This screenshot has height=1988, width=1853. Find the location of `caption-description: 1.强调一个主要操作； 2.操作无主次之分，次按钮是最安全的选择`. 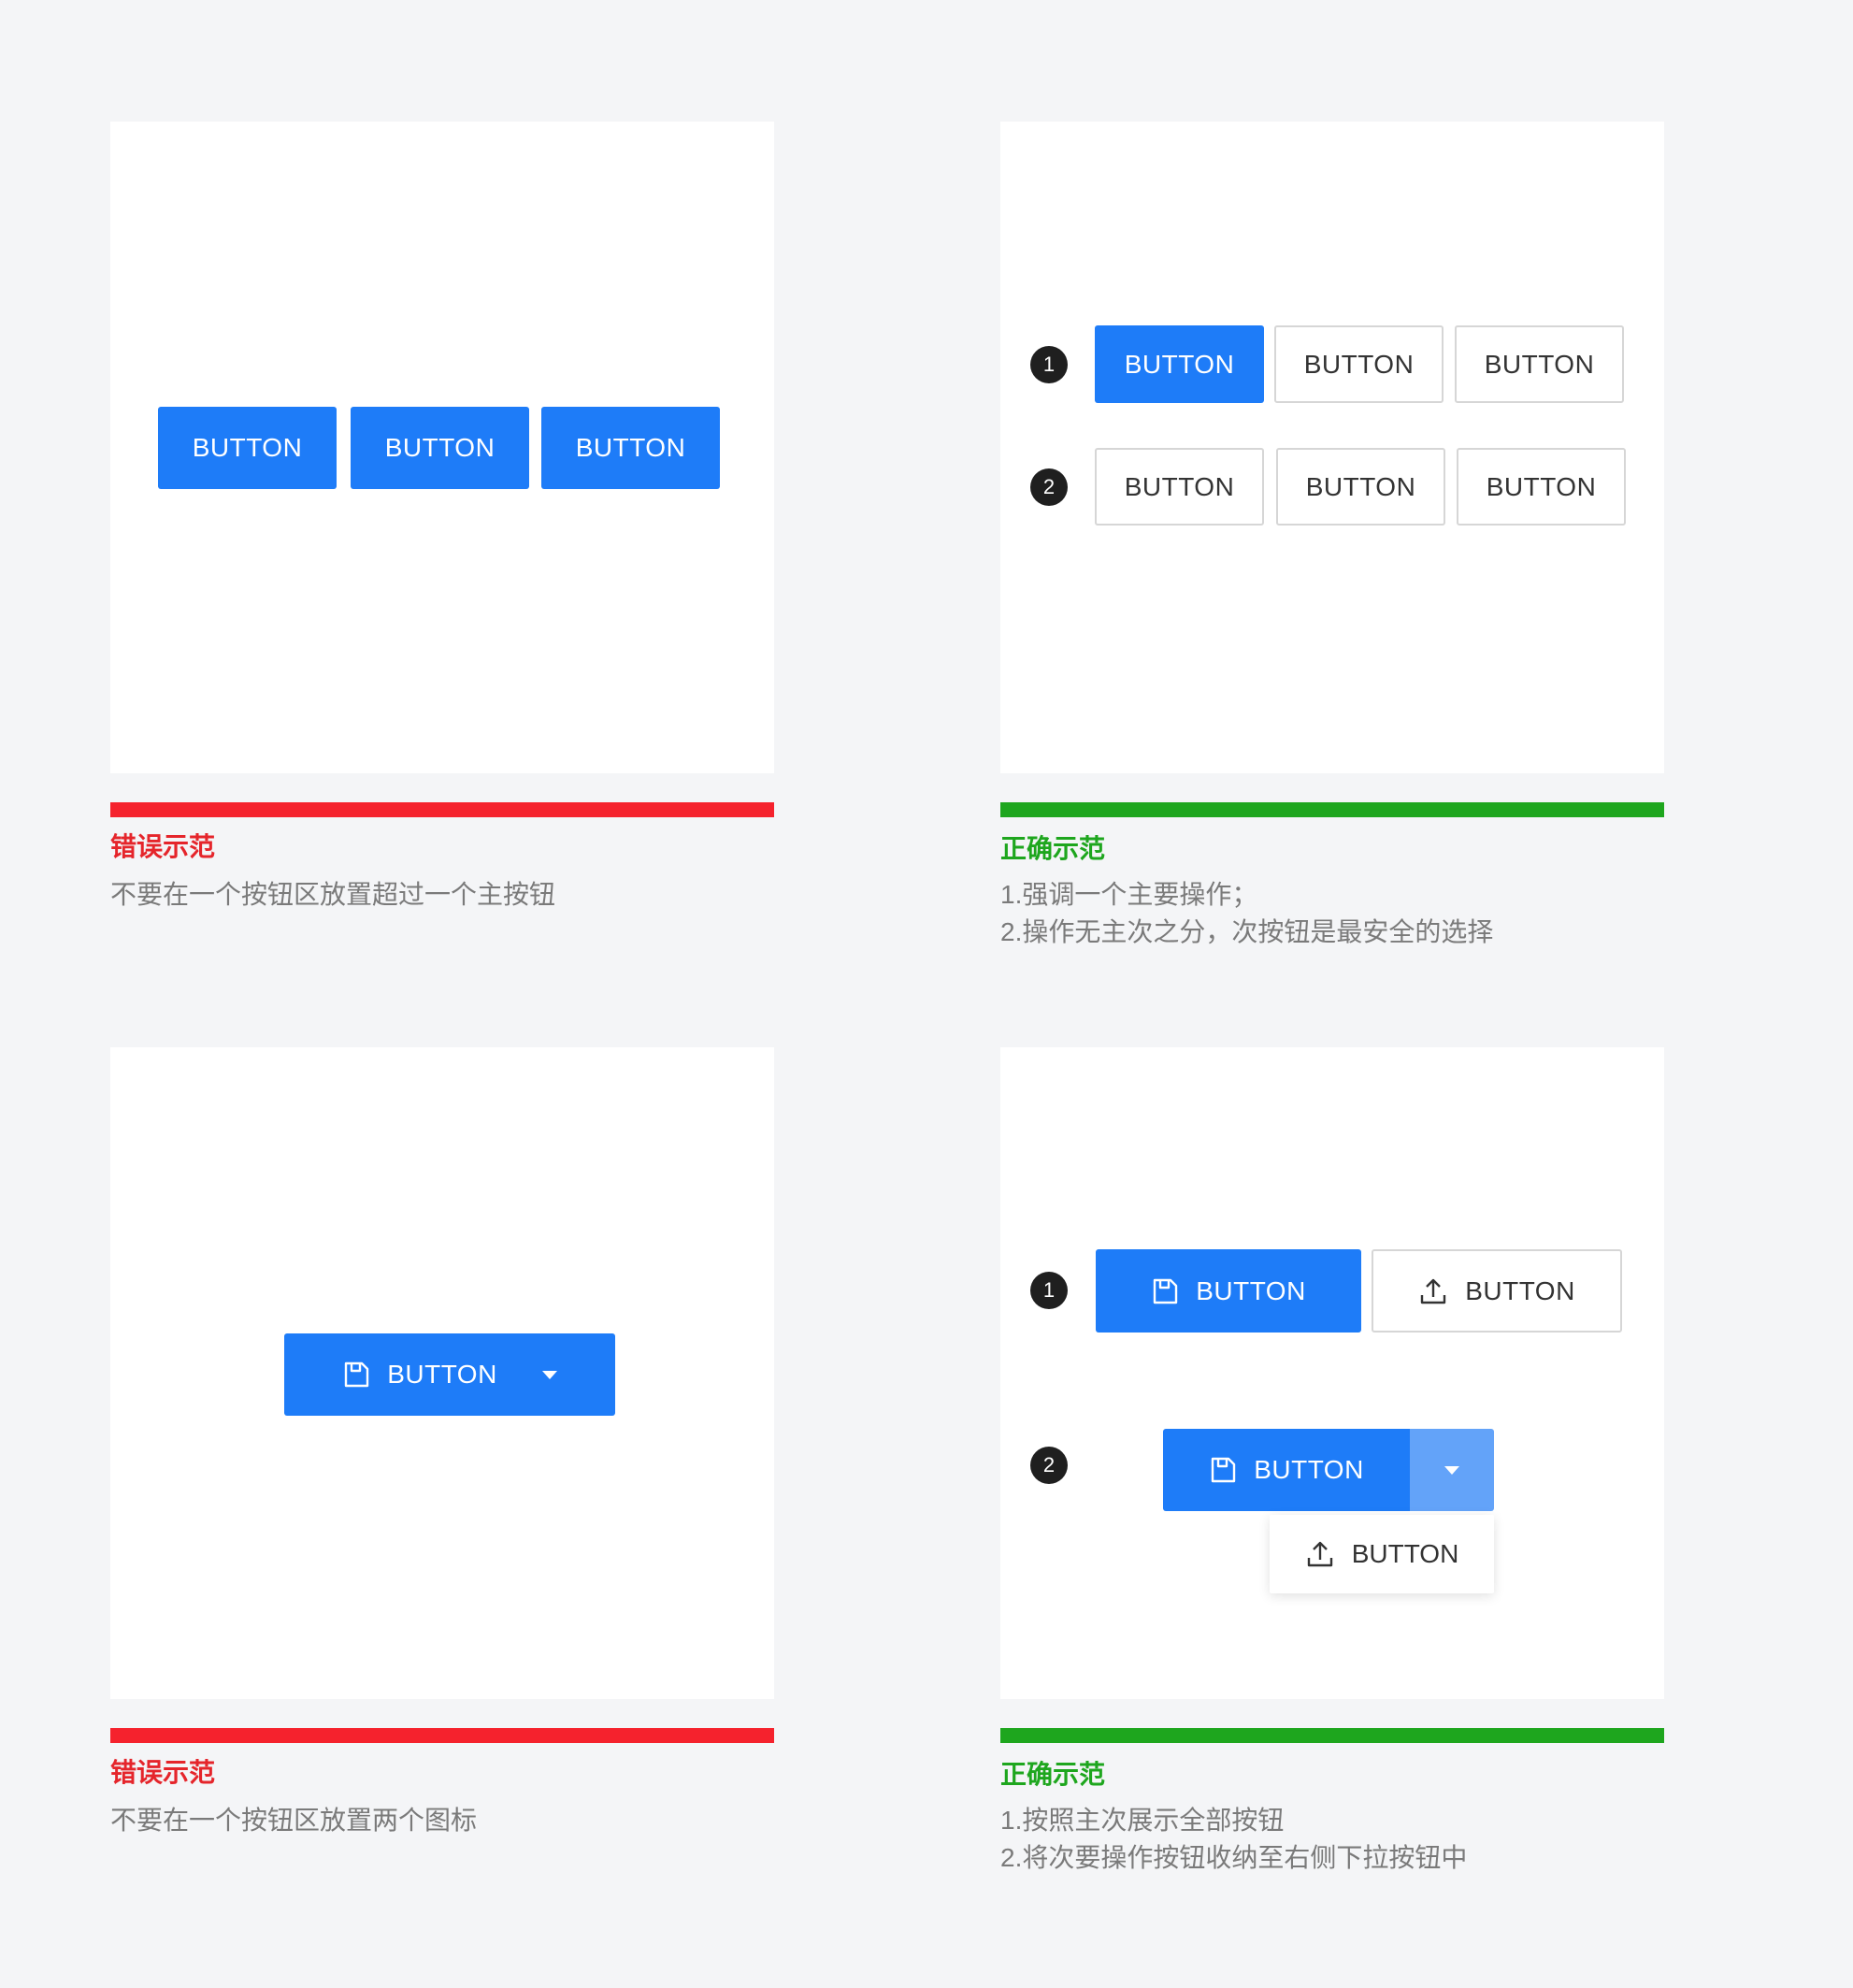

caption-description: 1.强调一个主要操作； 2.操作无主次之分，次按钮是最安全的选择 is located at coordinates (1247, 914).